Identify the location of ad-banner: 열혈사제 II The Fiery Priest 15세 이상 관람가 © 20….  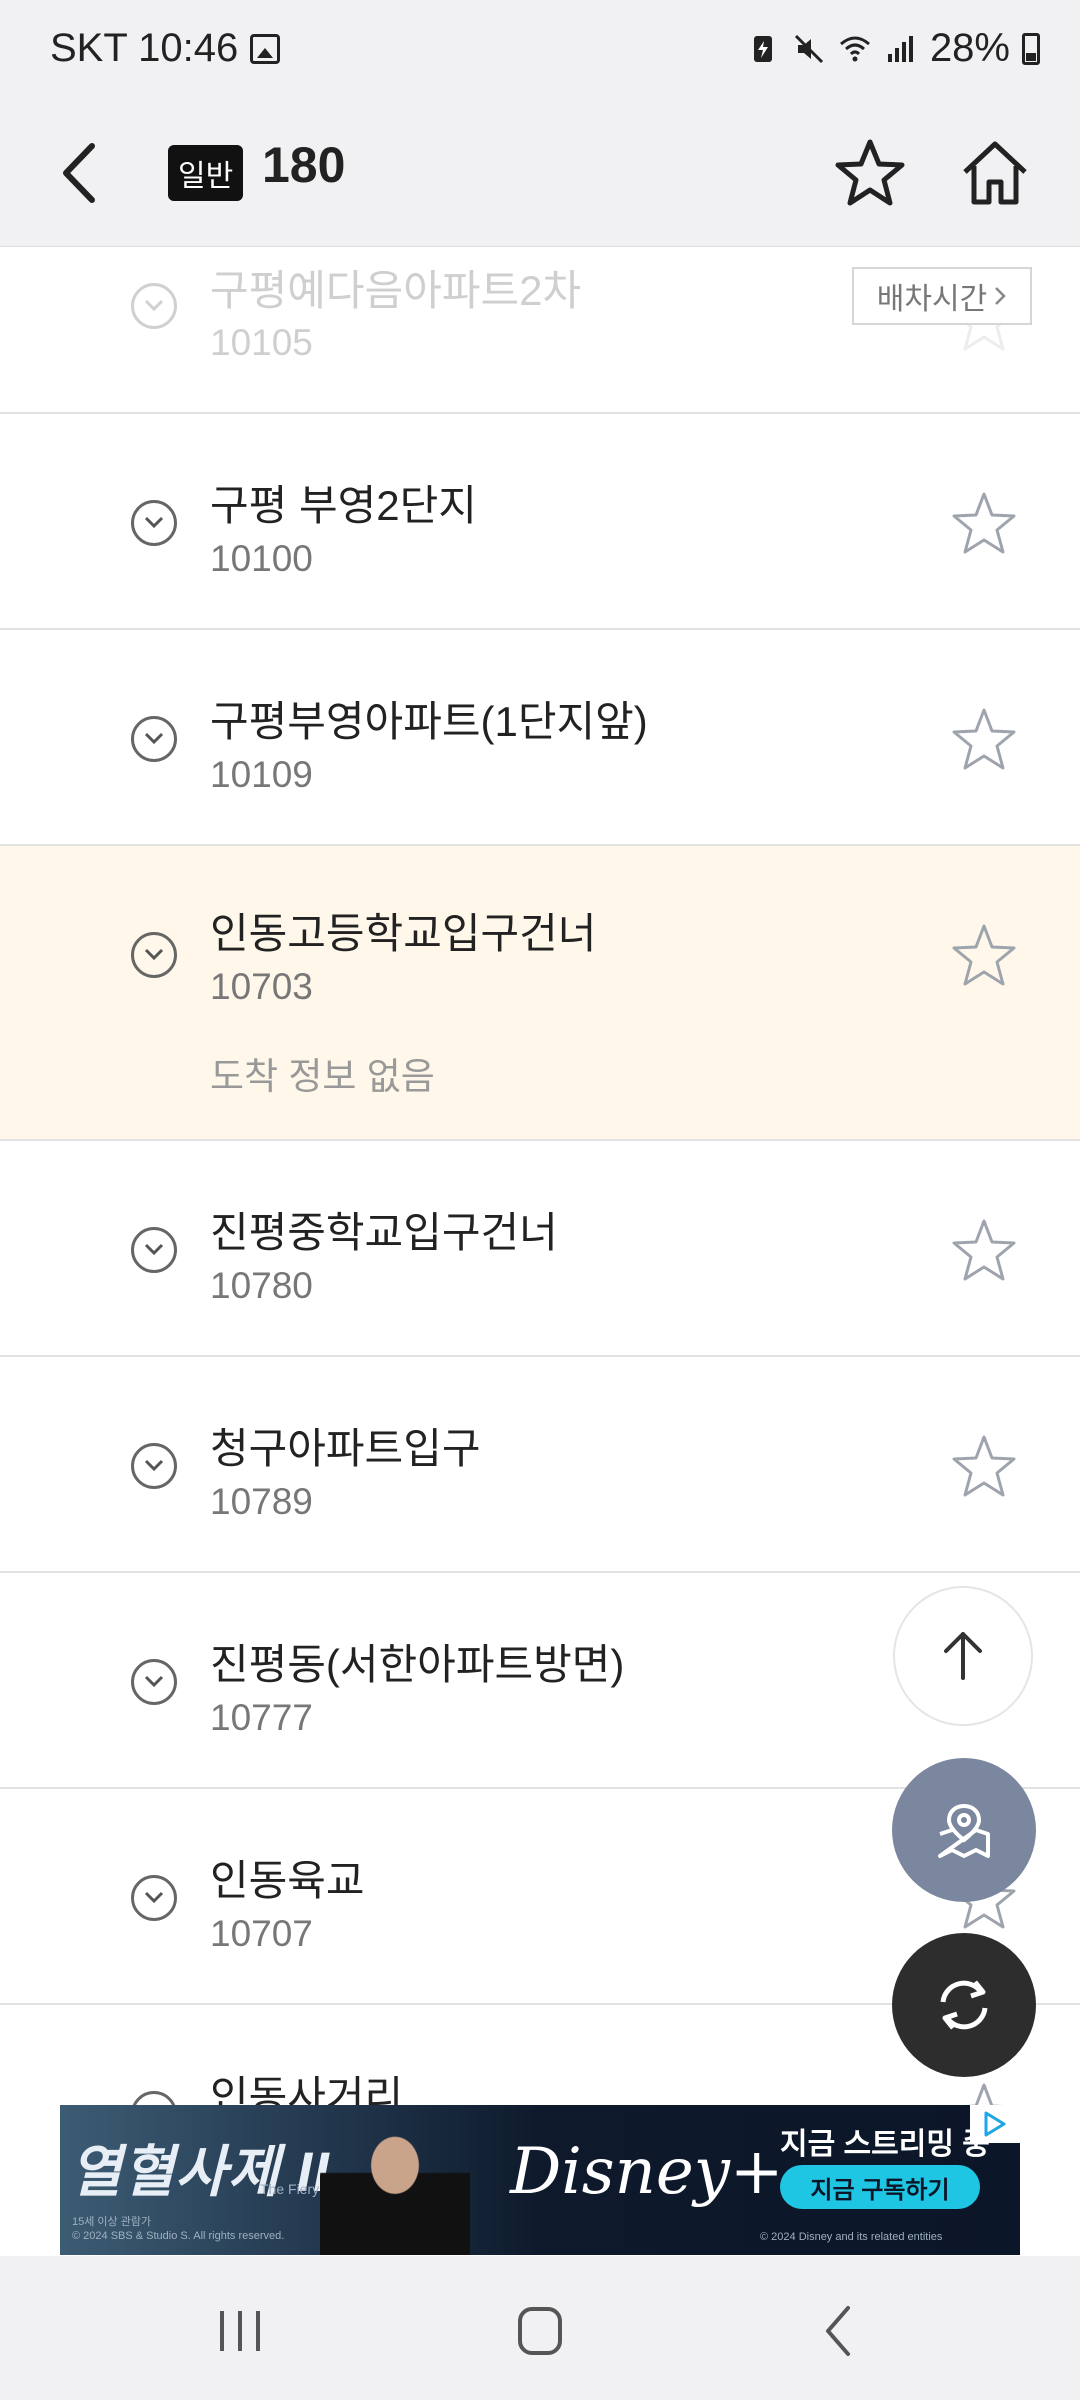
(540, 2180).